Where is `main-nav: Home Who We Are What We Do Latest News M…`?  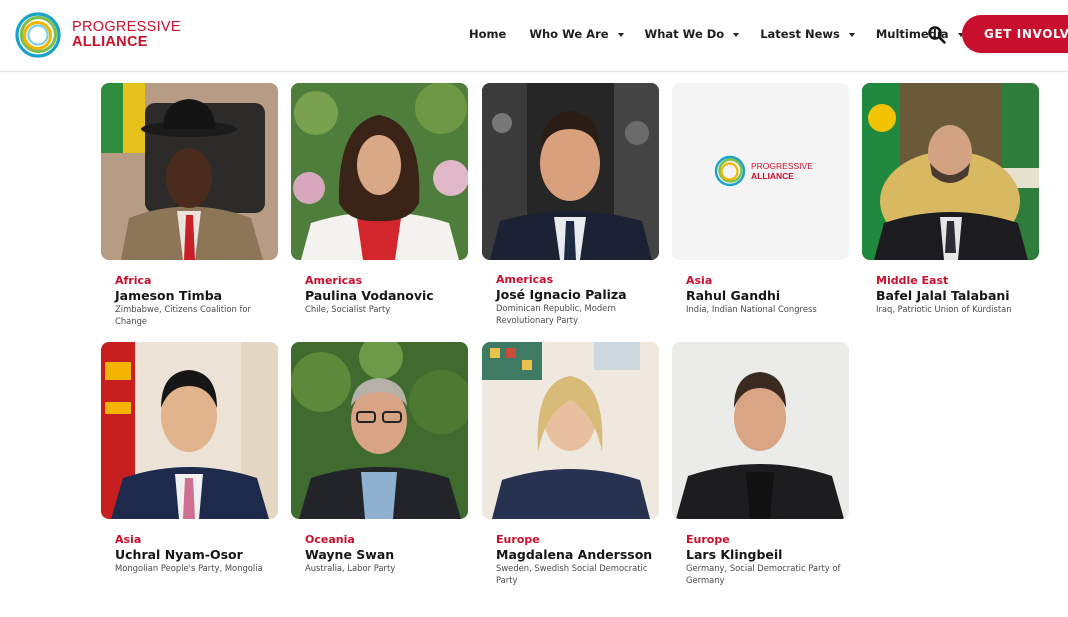 main-nav: Home Who We Are What We Do Latest News M… is located at coordinates (716, 34).